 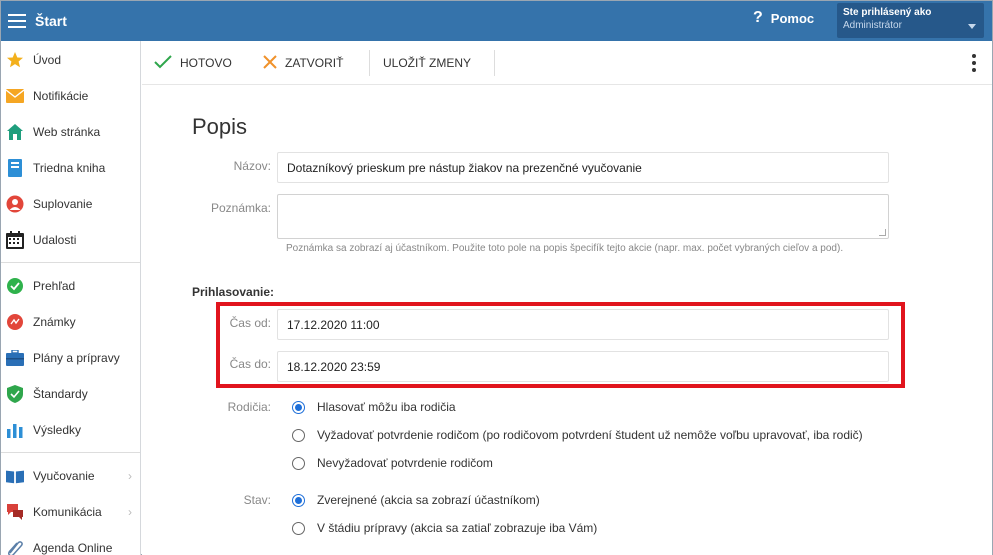 What do you see at coordinates (15, 240) in the screenshot?
I see `calendar-icon` at bounding box center [15, 240].